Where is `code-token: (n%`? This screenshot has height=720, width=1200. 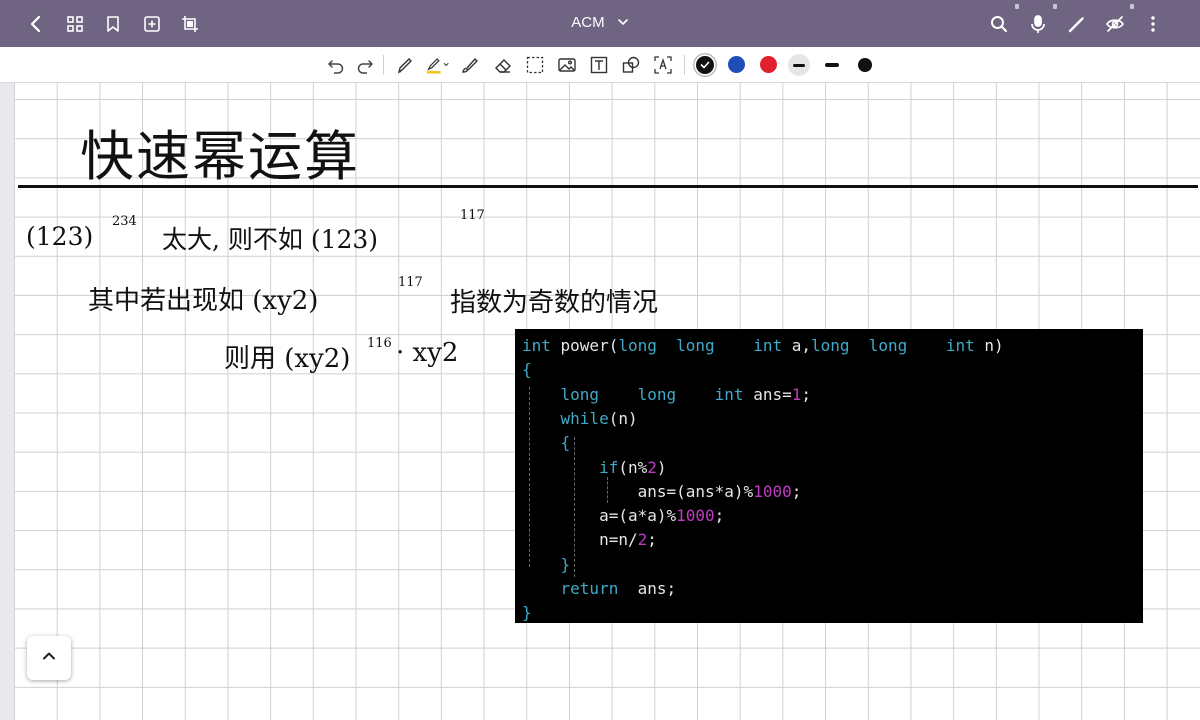
code-token: (n% is located at coordinates (633, 467).